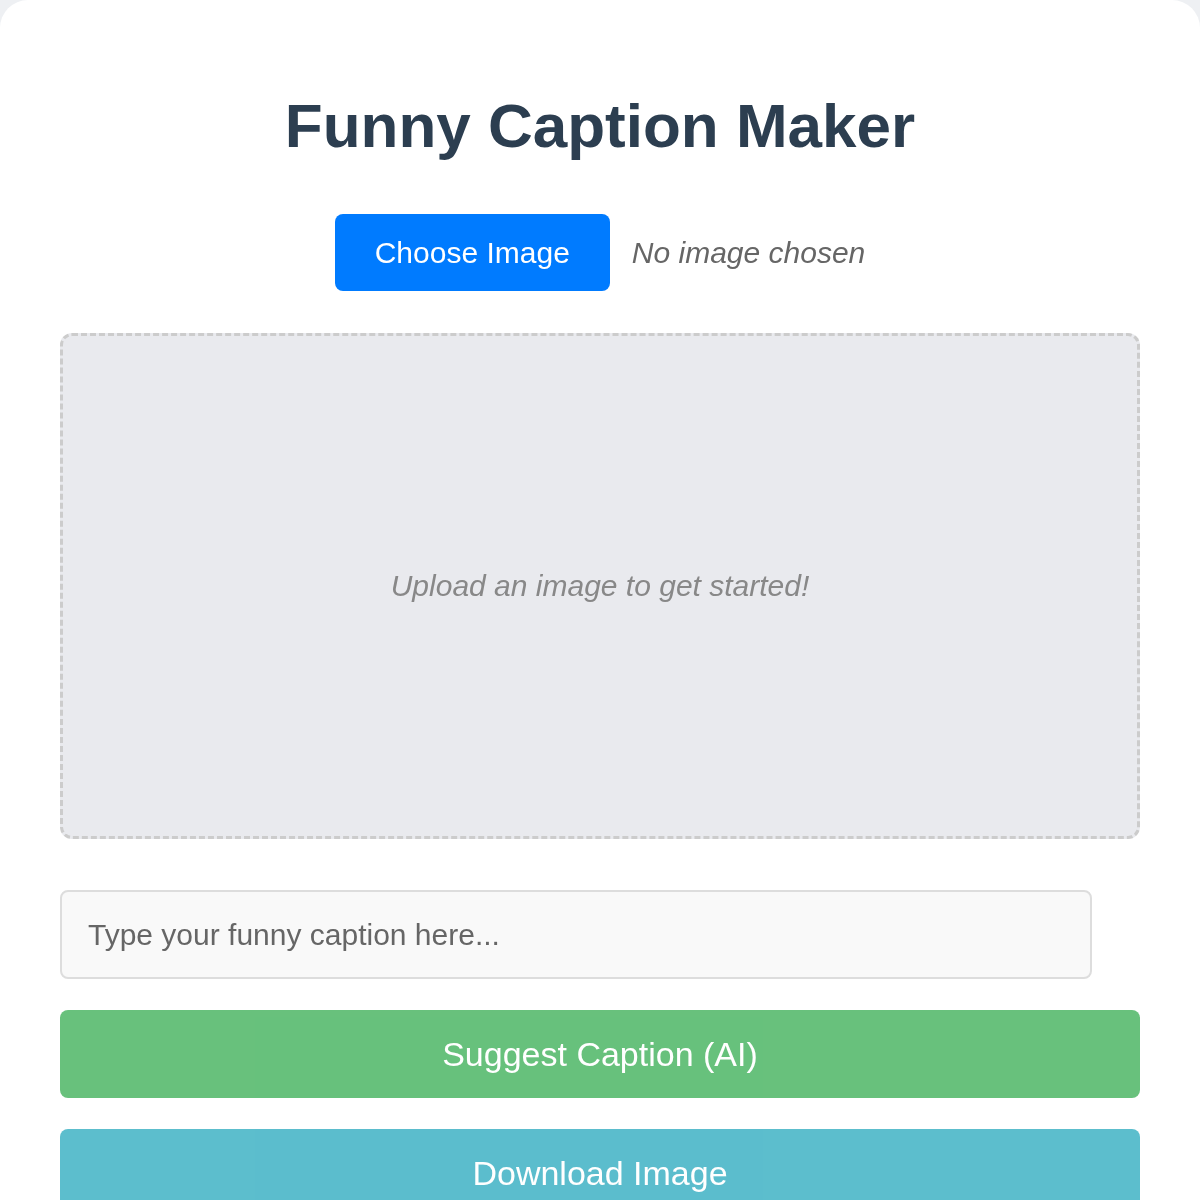 The image size is (1200, 1200). Describe the element at coordinates (600, 126) in the screenshot. I see `page-title: Funny Caption Maker` at that location.